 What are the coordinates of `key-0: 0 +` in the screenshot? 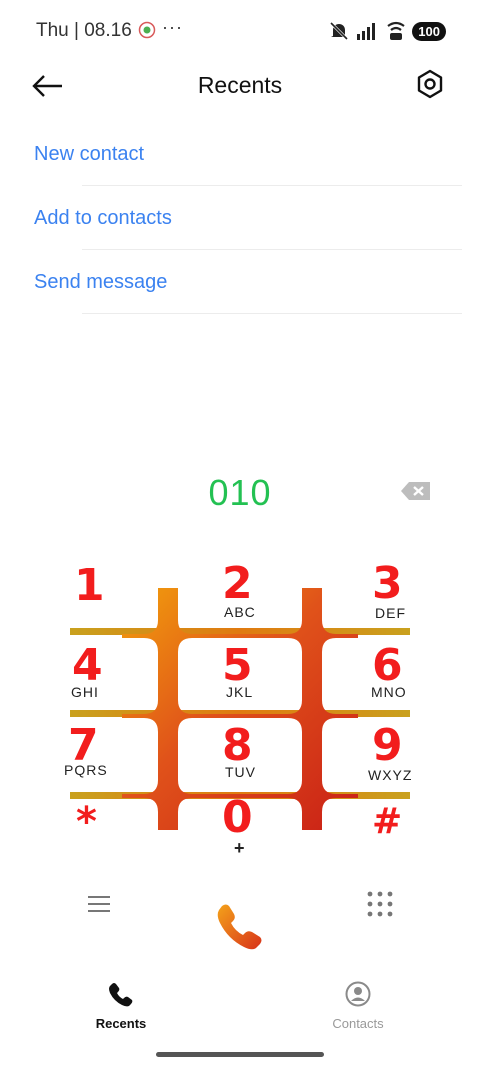 It's located at (240, 828).